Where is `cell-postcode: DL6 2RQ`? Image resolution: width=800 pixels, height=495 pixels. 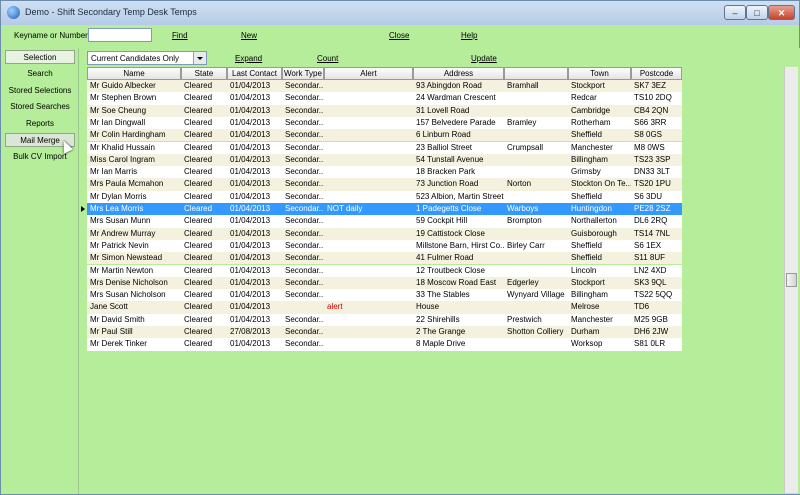 cell-postcode: DL6 2RQ is located at coordinates (651, 221).